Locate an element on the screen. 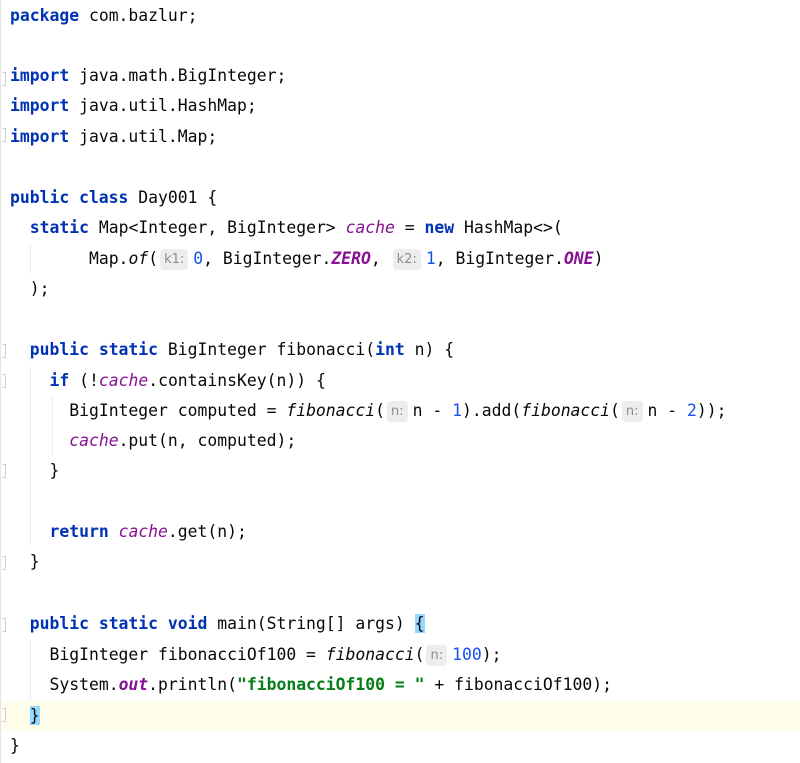  keyword: public class is located at coordinates (69, 197).